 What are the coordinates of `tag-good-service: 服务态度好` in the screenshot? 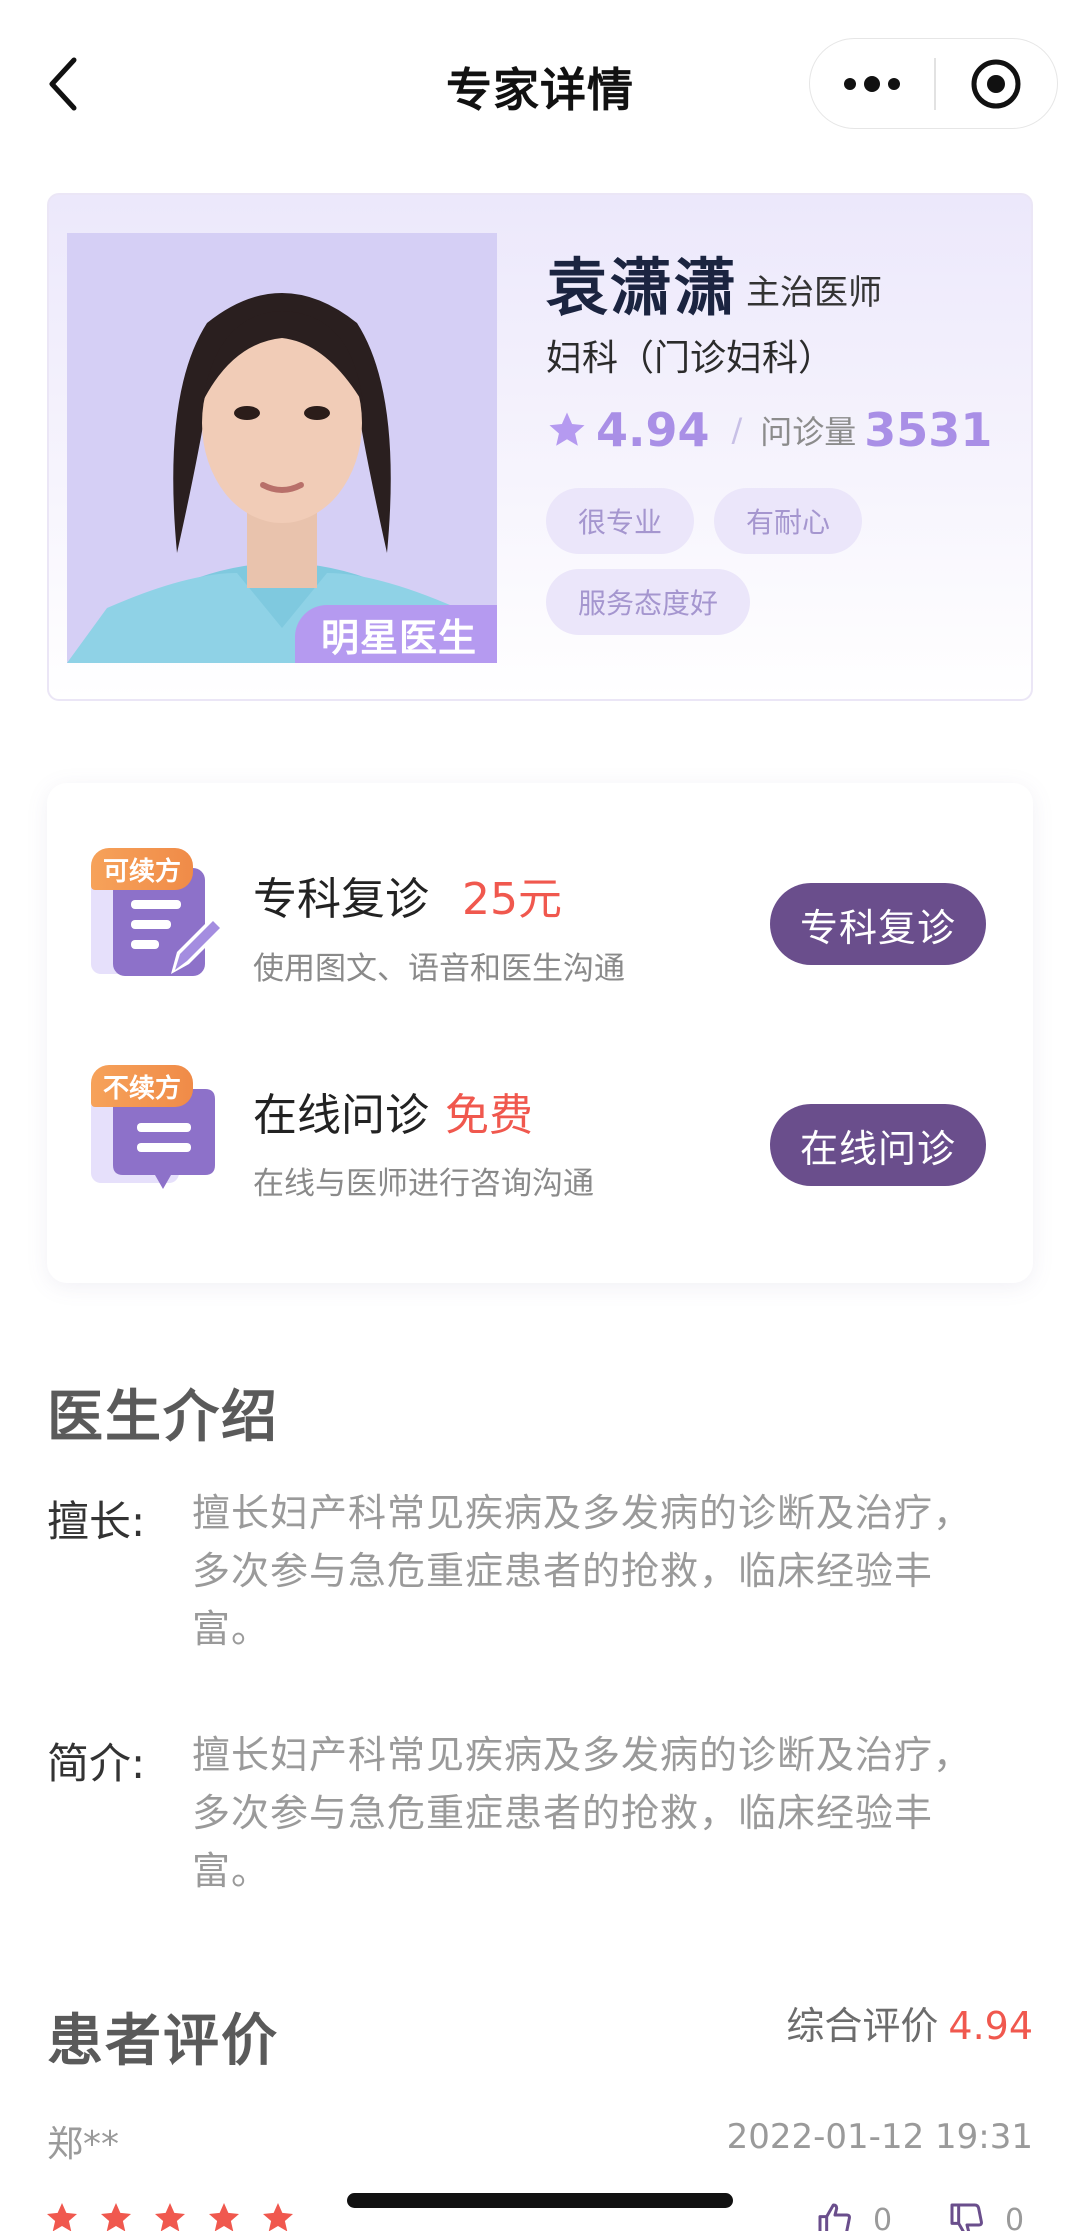 It's located at (648, 602).